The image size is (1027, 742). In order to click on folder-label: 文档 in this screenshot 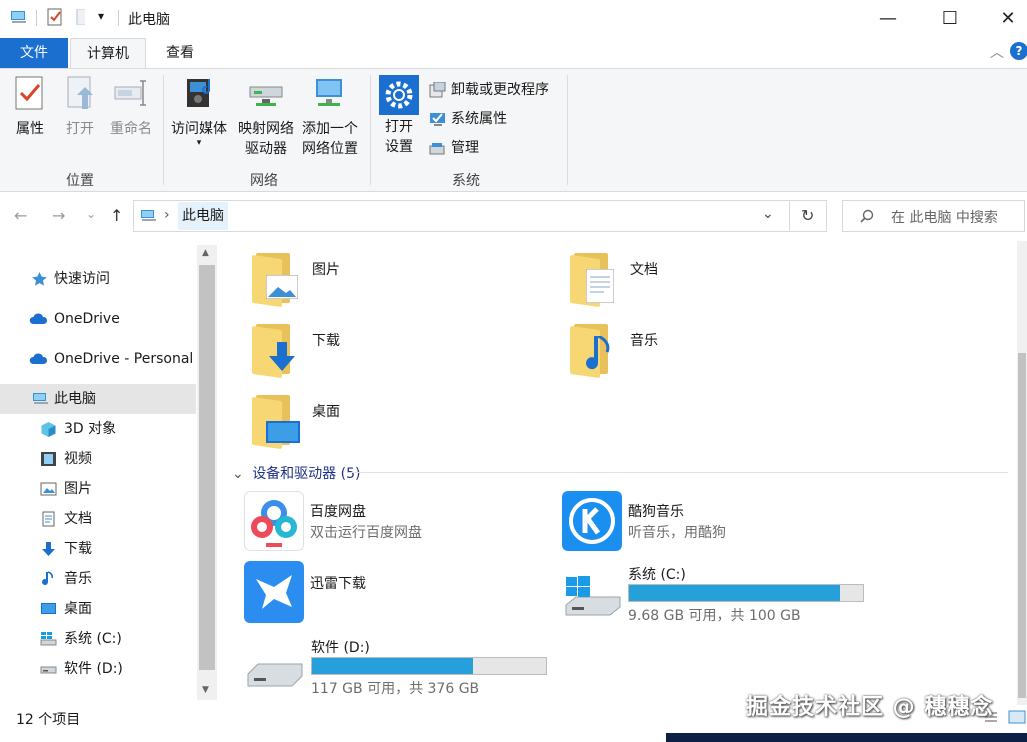, I will do `click(644, 270)`.